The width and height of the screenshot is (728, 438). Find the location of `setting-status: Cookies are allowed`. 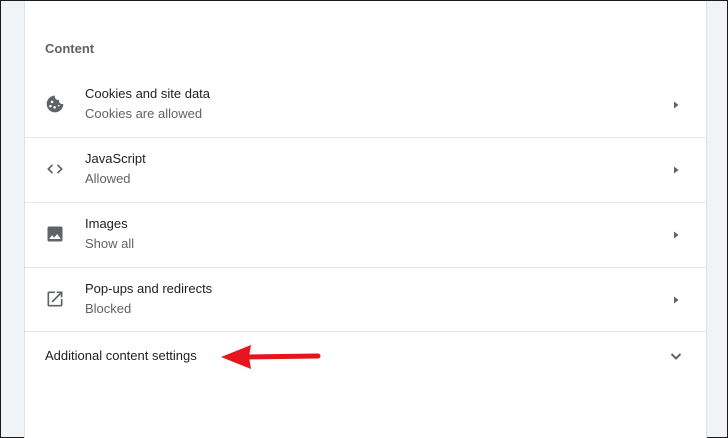

setting-status: Cookies are allowed is located at coordinates (144, 113).